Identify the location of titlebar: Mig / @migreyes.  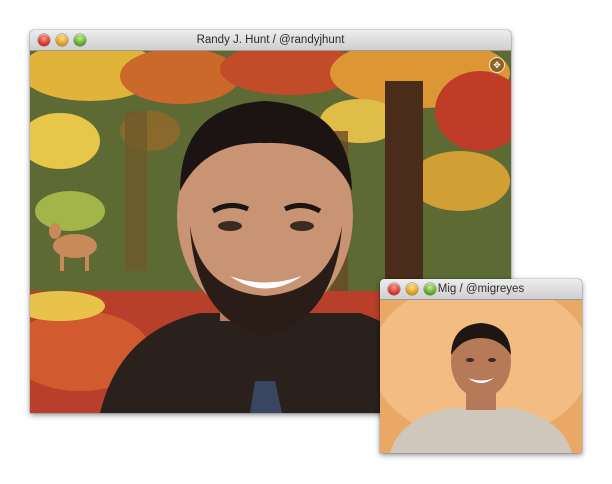
(481, 289).